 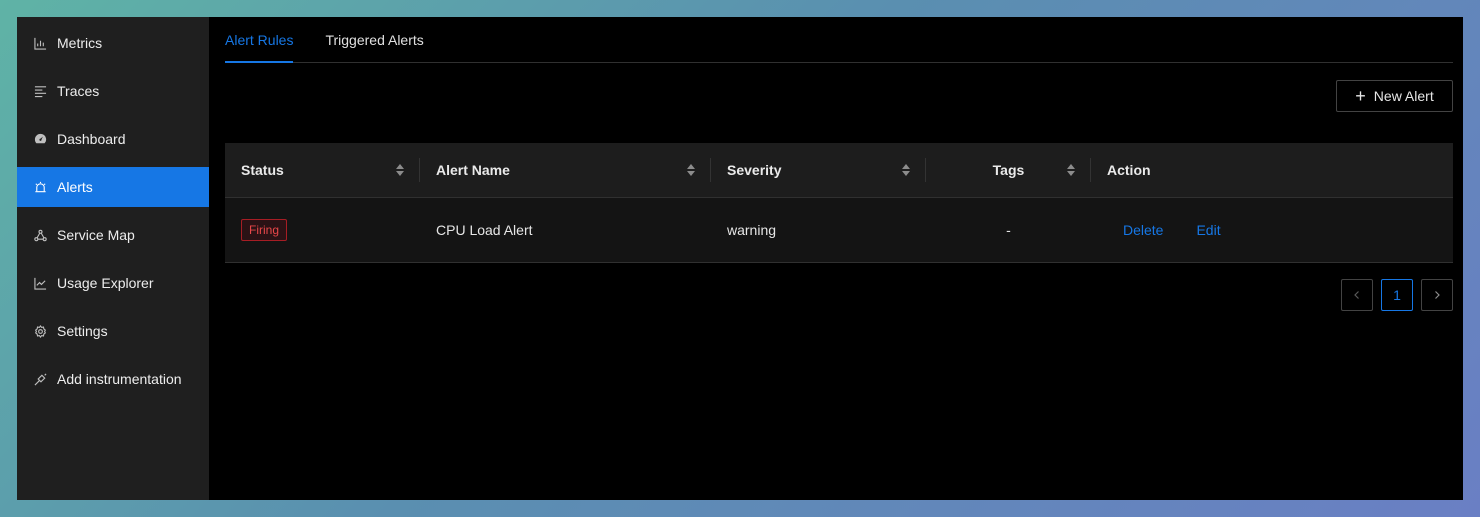 I want to click on sidebar-item-metrics: Metrics, so click(x=113, y=43).